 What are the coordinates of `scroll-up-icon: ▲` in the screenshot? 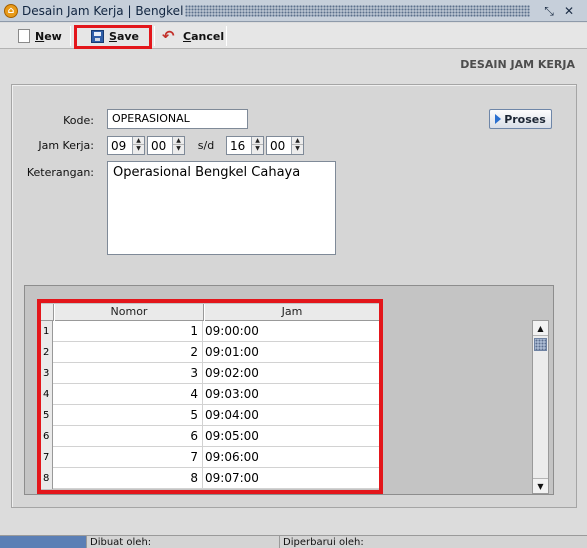 It's located at (540, 328).